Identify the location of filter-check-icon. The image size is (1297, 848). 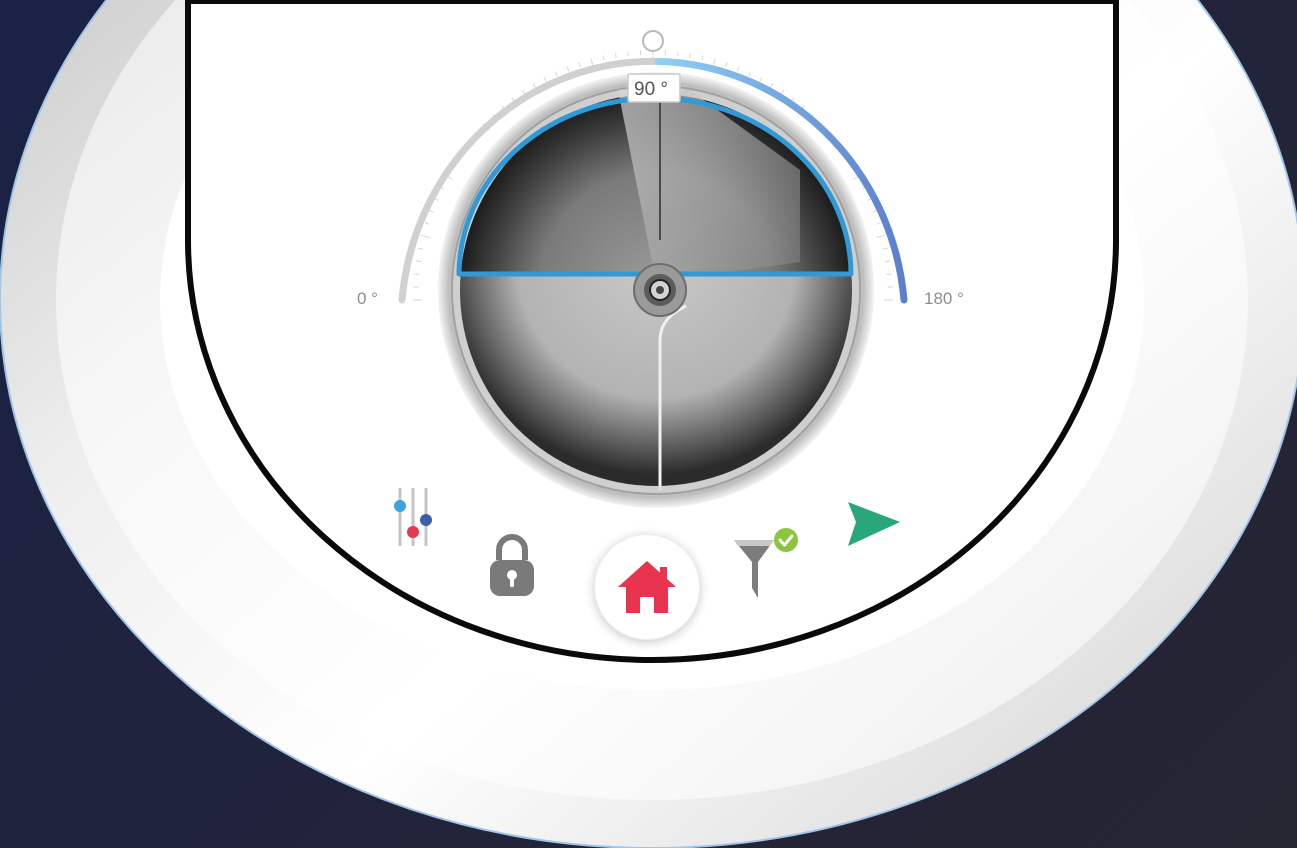
(766, 563).